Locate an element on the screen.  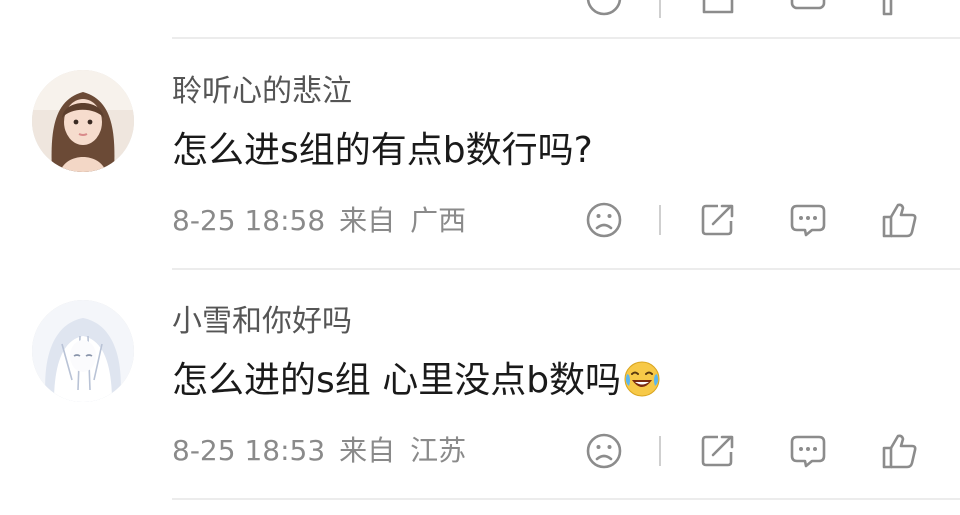
comment-meta: 8-25 18:53 来自 江苏 is located at coordinates (319, 451).